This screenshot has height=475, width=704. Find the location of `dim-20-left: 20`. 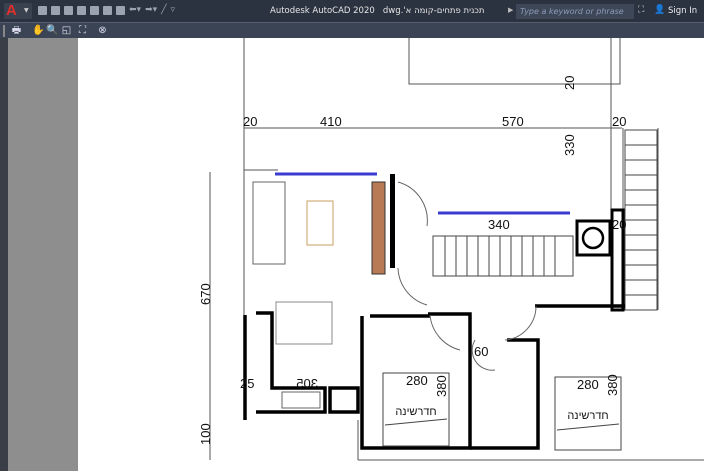

dim-20-left: 20 is located at coordinates (250, 121).